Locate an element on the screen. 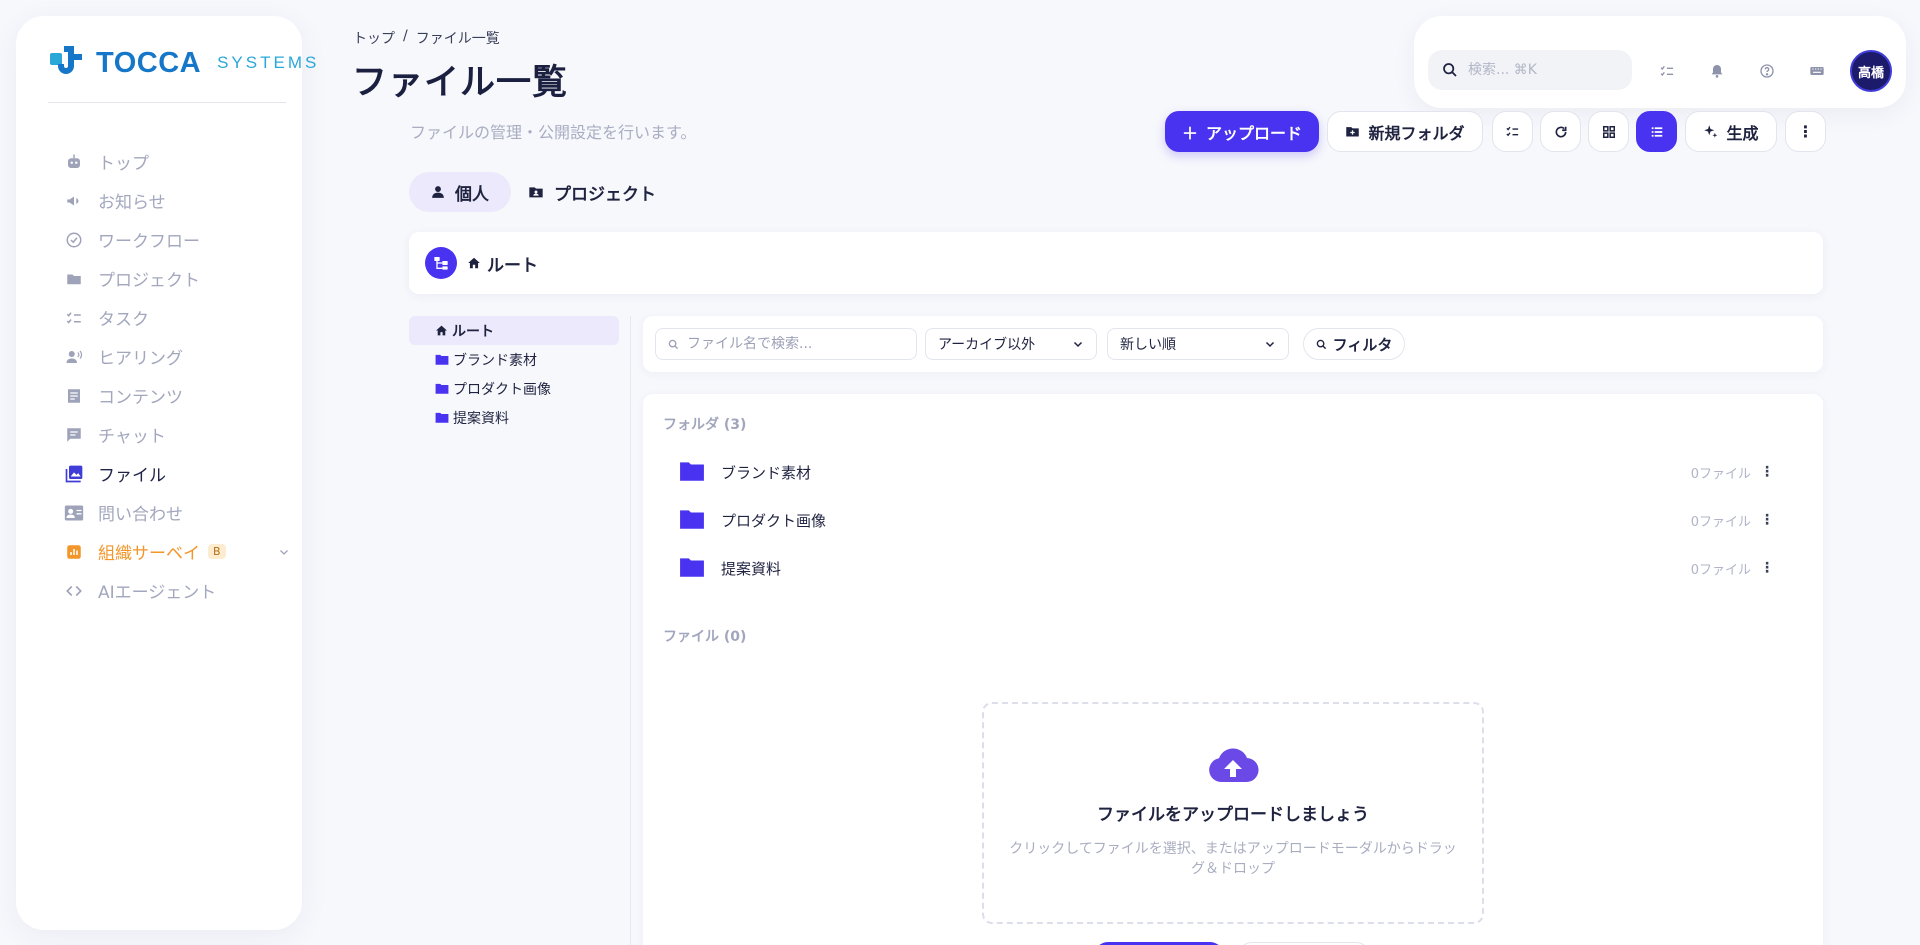 This screenshot has height=945, width=1920. new-folder-button: 新規フォルダ is located at coordinates (1405, 131).